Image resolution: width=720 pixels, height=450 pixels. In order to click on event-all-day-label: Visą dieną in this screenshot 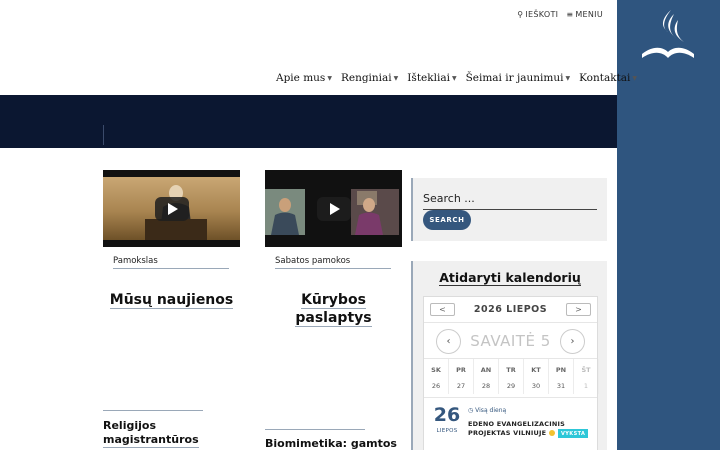, I will do `click(491, 410)`.